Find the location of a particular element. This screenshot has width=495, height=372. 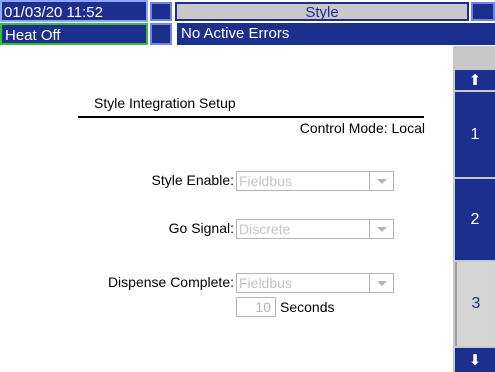

scroll-down-button: ⬇ is located at coordinates (475, 360).